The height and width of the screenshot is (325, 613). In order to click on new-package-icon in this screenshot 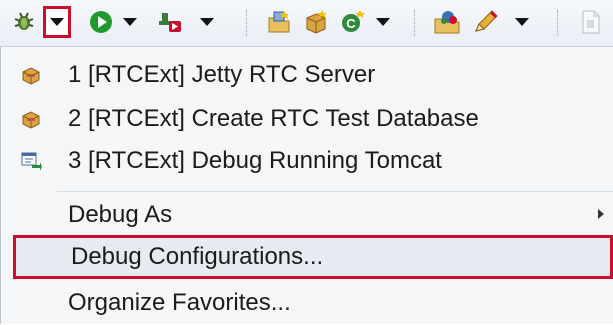, I will do `click(316, 22)`.